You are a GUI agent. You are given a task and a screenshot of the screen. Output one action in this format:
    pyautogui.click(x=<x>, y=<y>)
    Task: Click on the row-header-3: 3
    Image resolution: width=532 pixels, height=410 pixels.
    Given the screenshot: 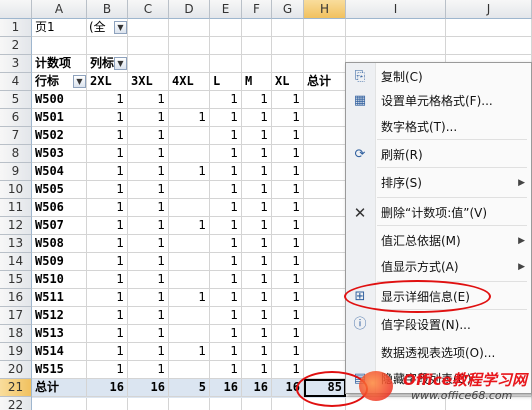 What is the action you would take?
    pyautogui.click(x=16, y=64)
    